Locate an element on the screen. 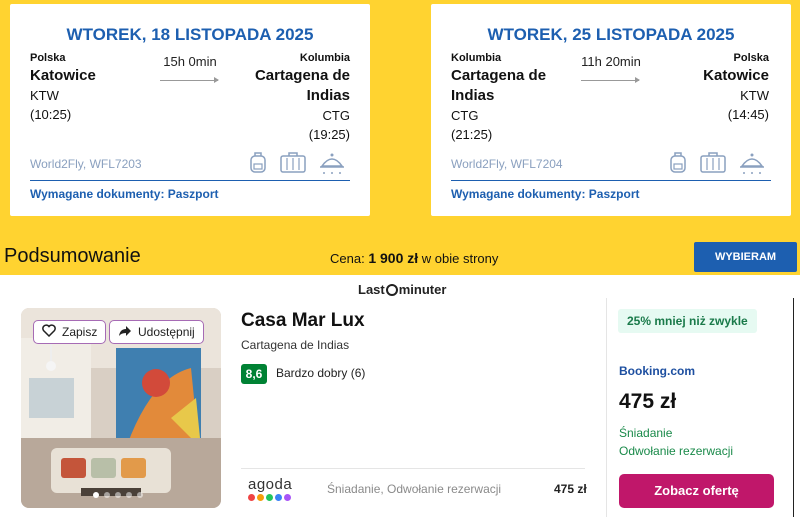 The width and height of the screenshot is (800, 517). agoda-logo: agoda is located at coordinates (270, 488).